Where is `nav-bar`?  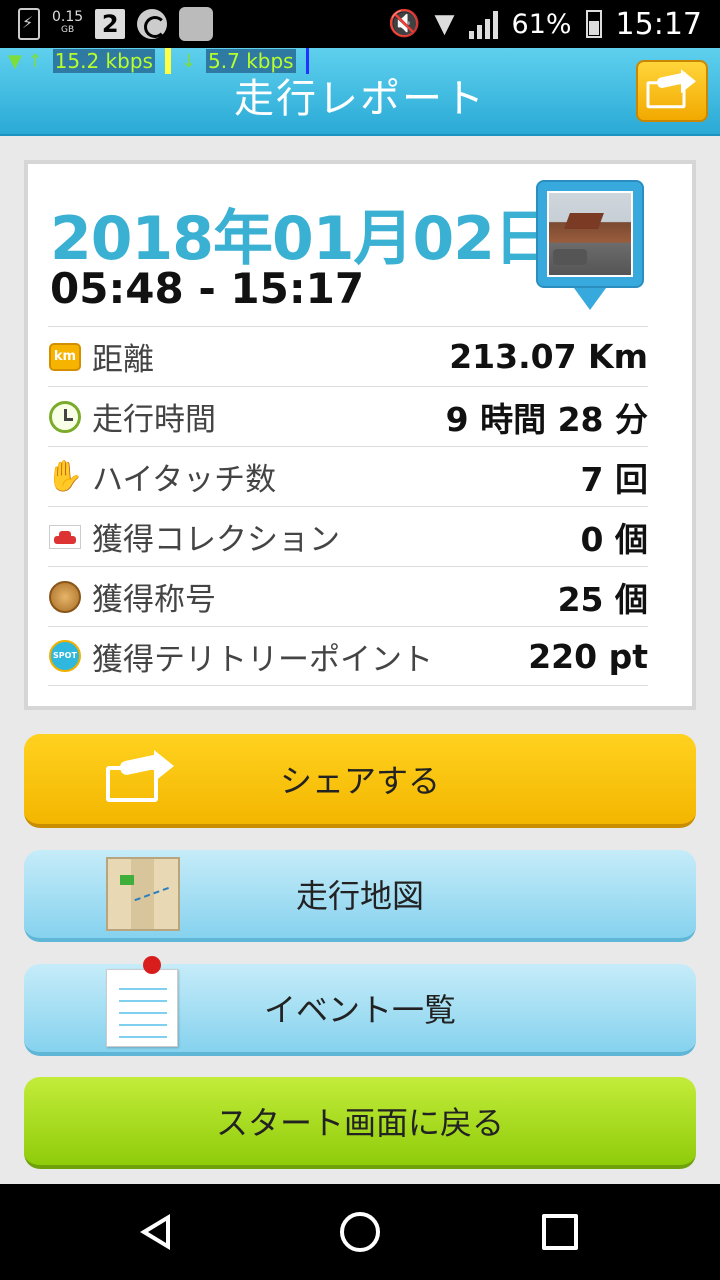 nav-bar is located at coordinates (360, 1232).